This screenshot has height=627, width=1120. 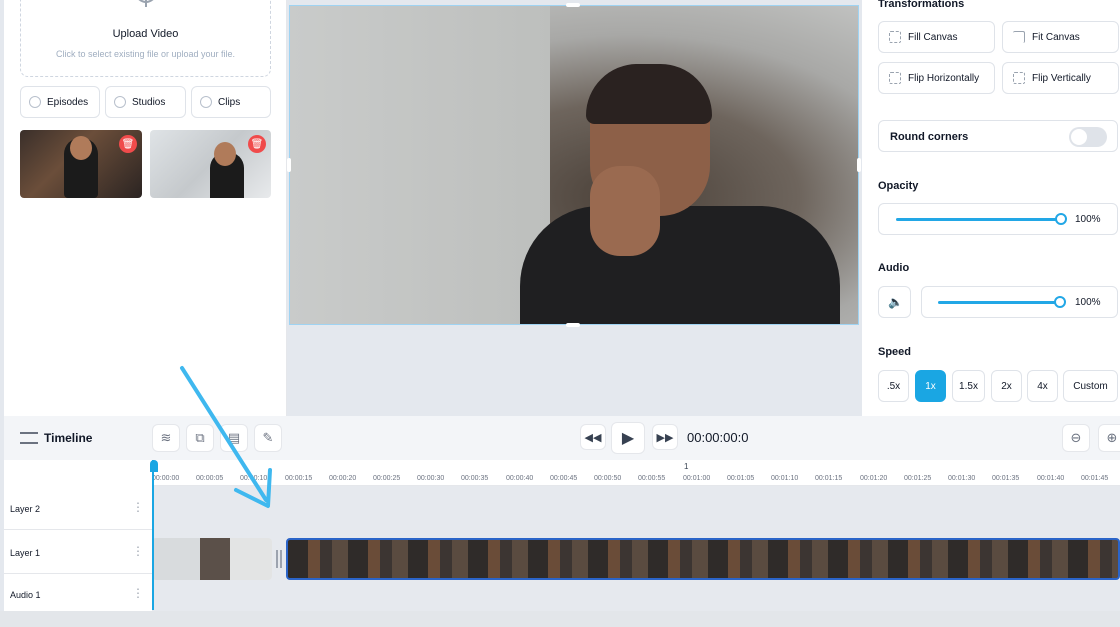 I want to click on ruler-tick: 00:00:55, so click(x=652, y=478).